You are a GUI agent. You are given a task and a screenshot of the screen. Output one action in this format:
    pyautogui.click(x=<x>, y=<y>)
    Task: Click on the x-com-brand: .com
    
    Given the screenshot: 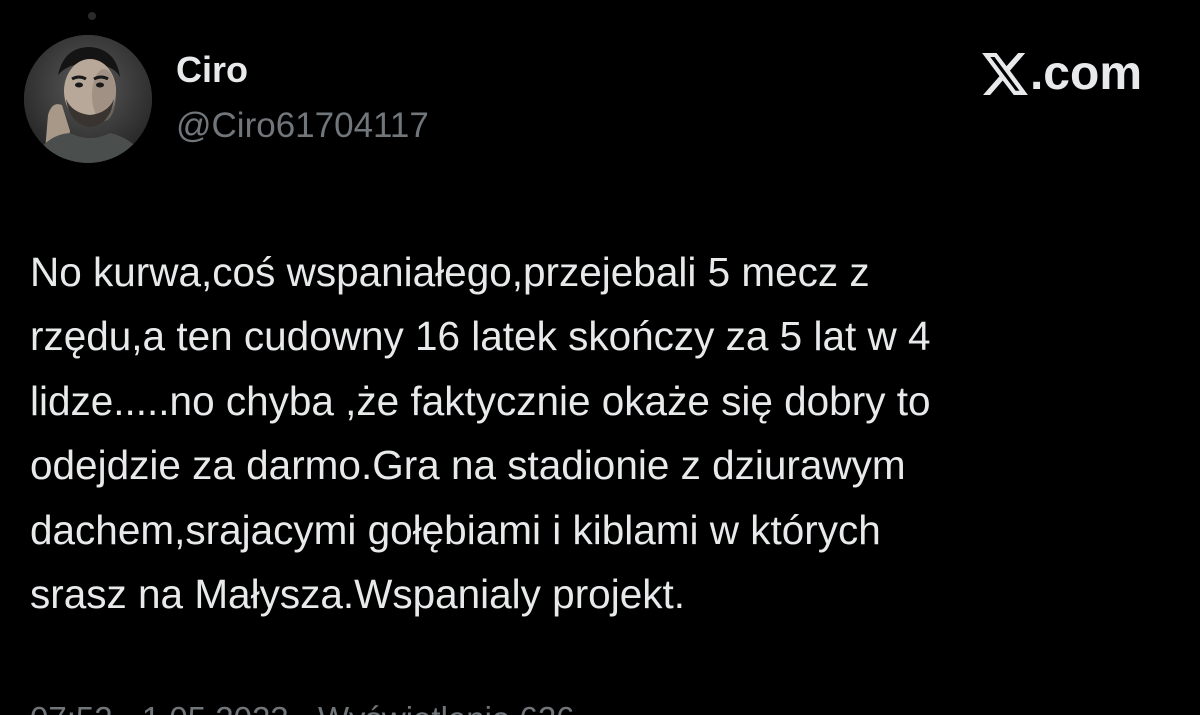 What is the action you would take?
    pyautogui.click(x=1062, y=74)
    